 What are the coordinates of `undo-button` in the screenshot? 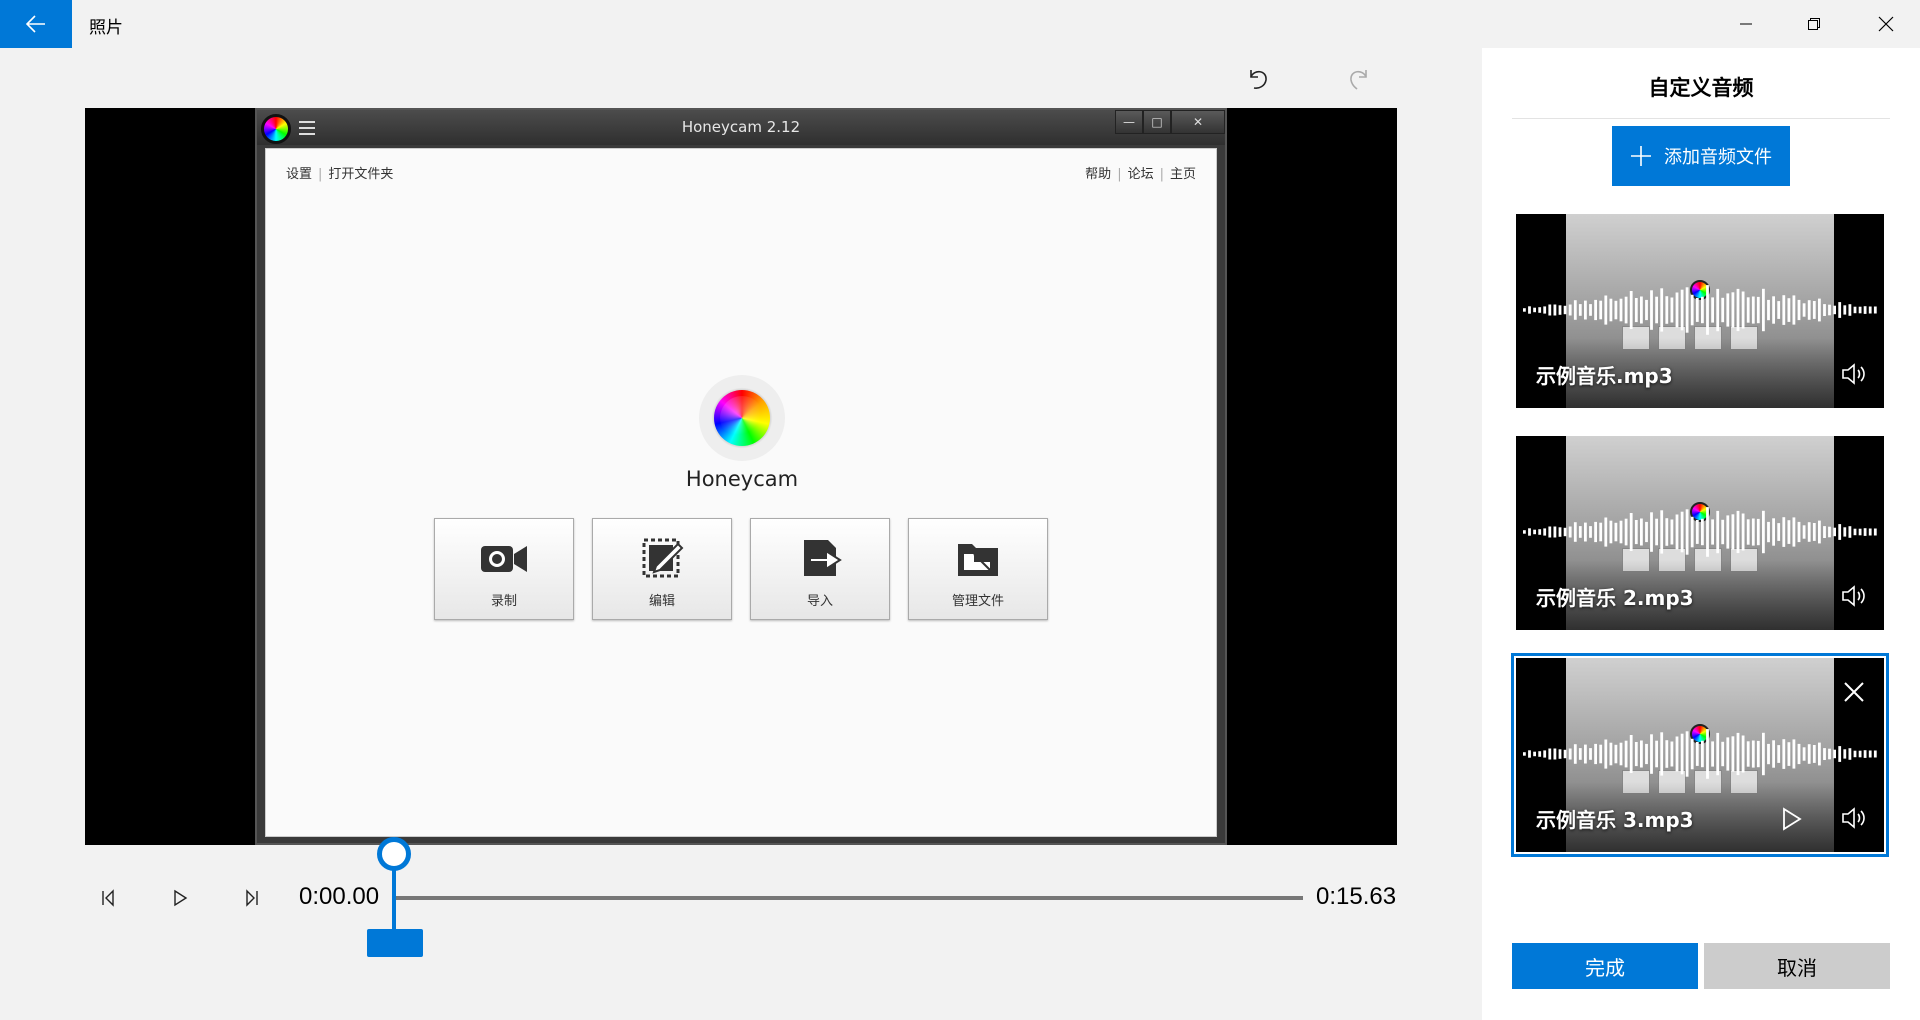 It's located at (1258, 78).